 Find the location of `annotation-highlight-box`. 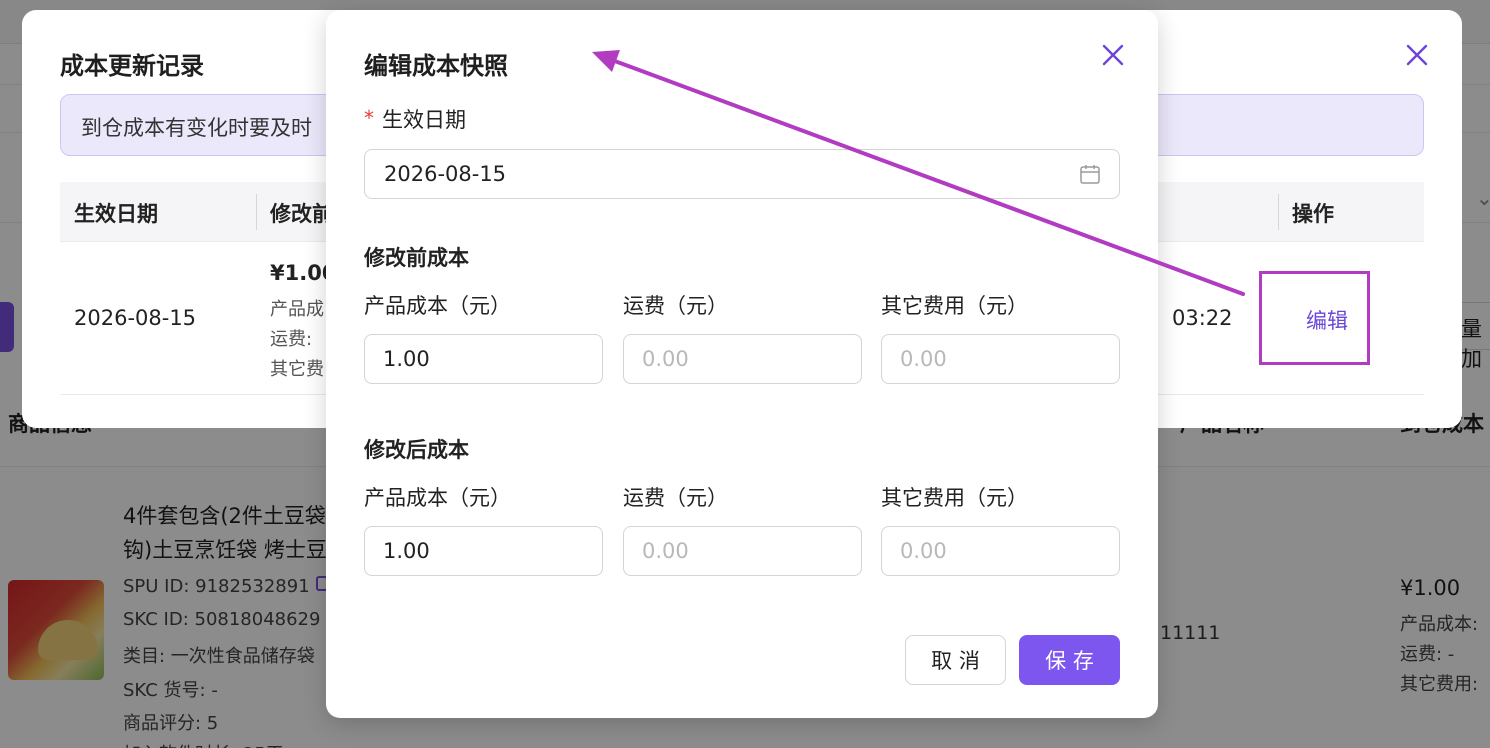

annotation-highlight-box is located at coordinates (1314, 318).